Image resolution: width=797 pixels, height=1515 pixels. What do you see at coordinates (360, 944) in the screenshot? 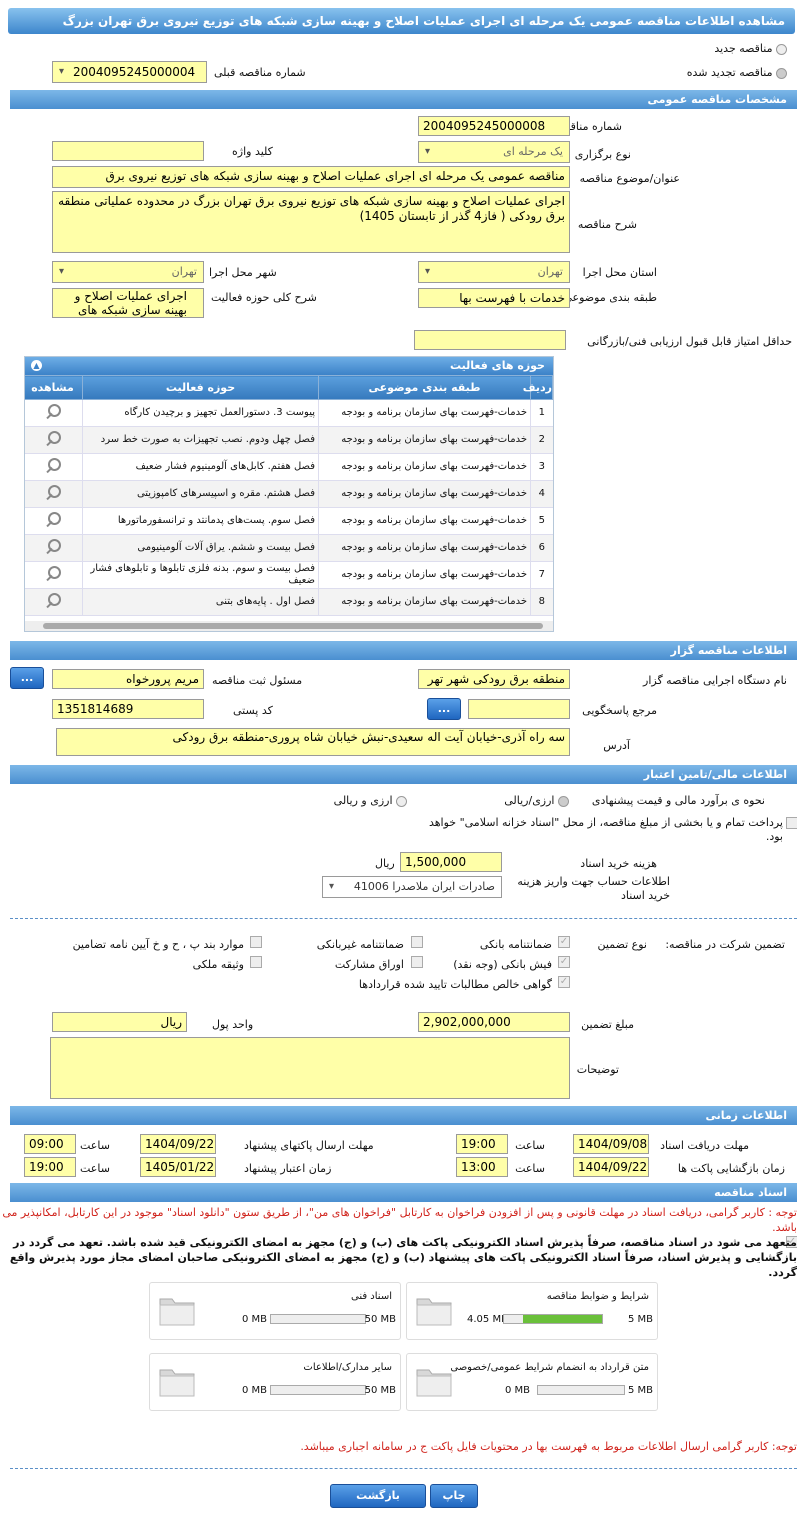
I see `guarantee-opt-2: ضمانتنامه غیربانکی` at bounding box center [360, 944].